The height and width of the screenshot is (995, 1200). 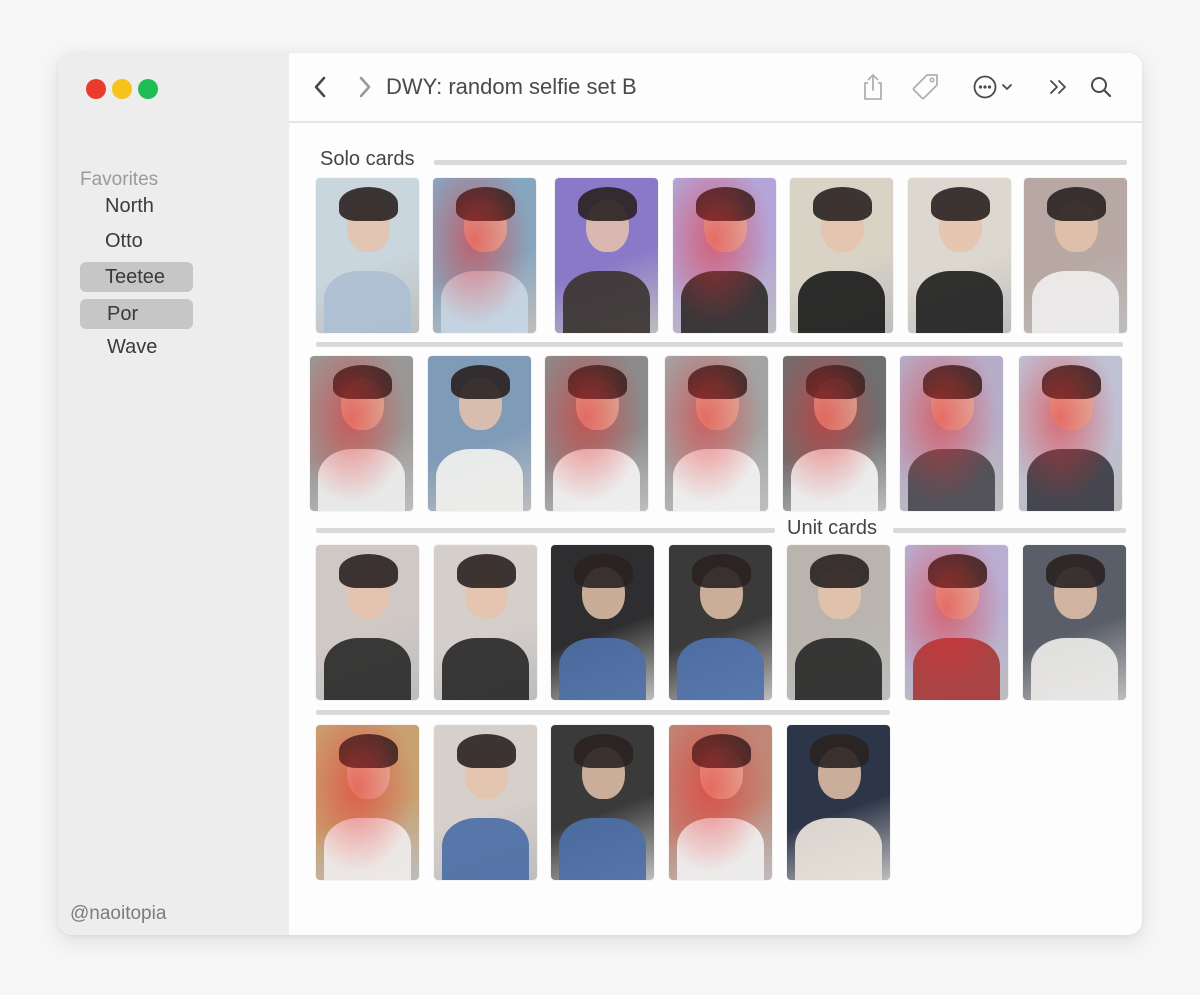 I want to click on tag-button, so click(x=926, y=87).